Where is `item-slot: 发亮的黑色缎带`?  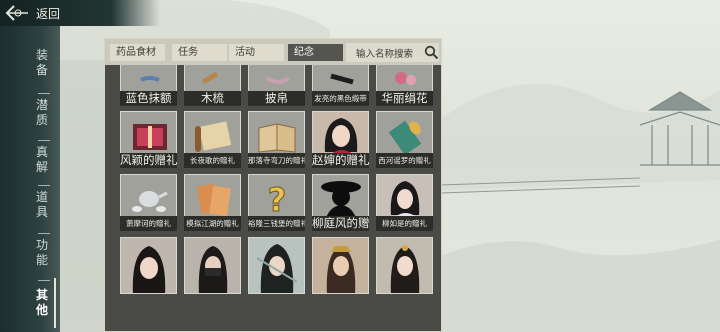
item-slot: 发亮的黑色缎带 is located at coordinates (340, 85).